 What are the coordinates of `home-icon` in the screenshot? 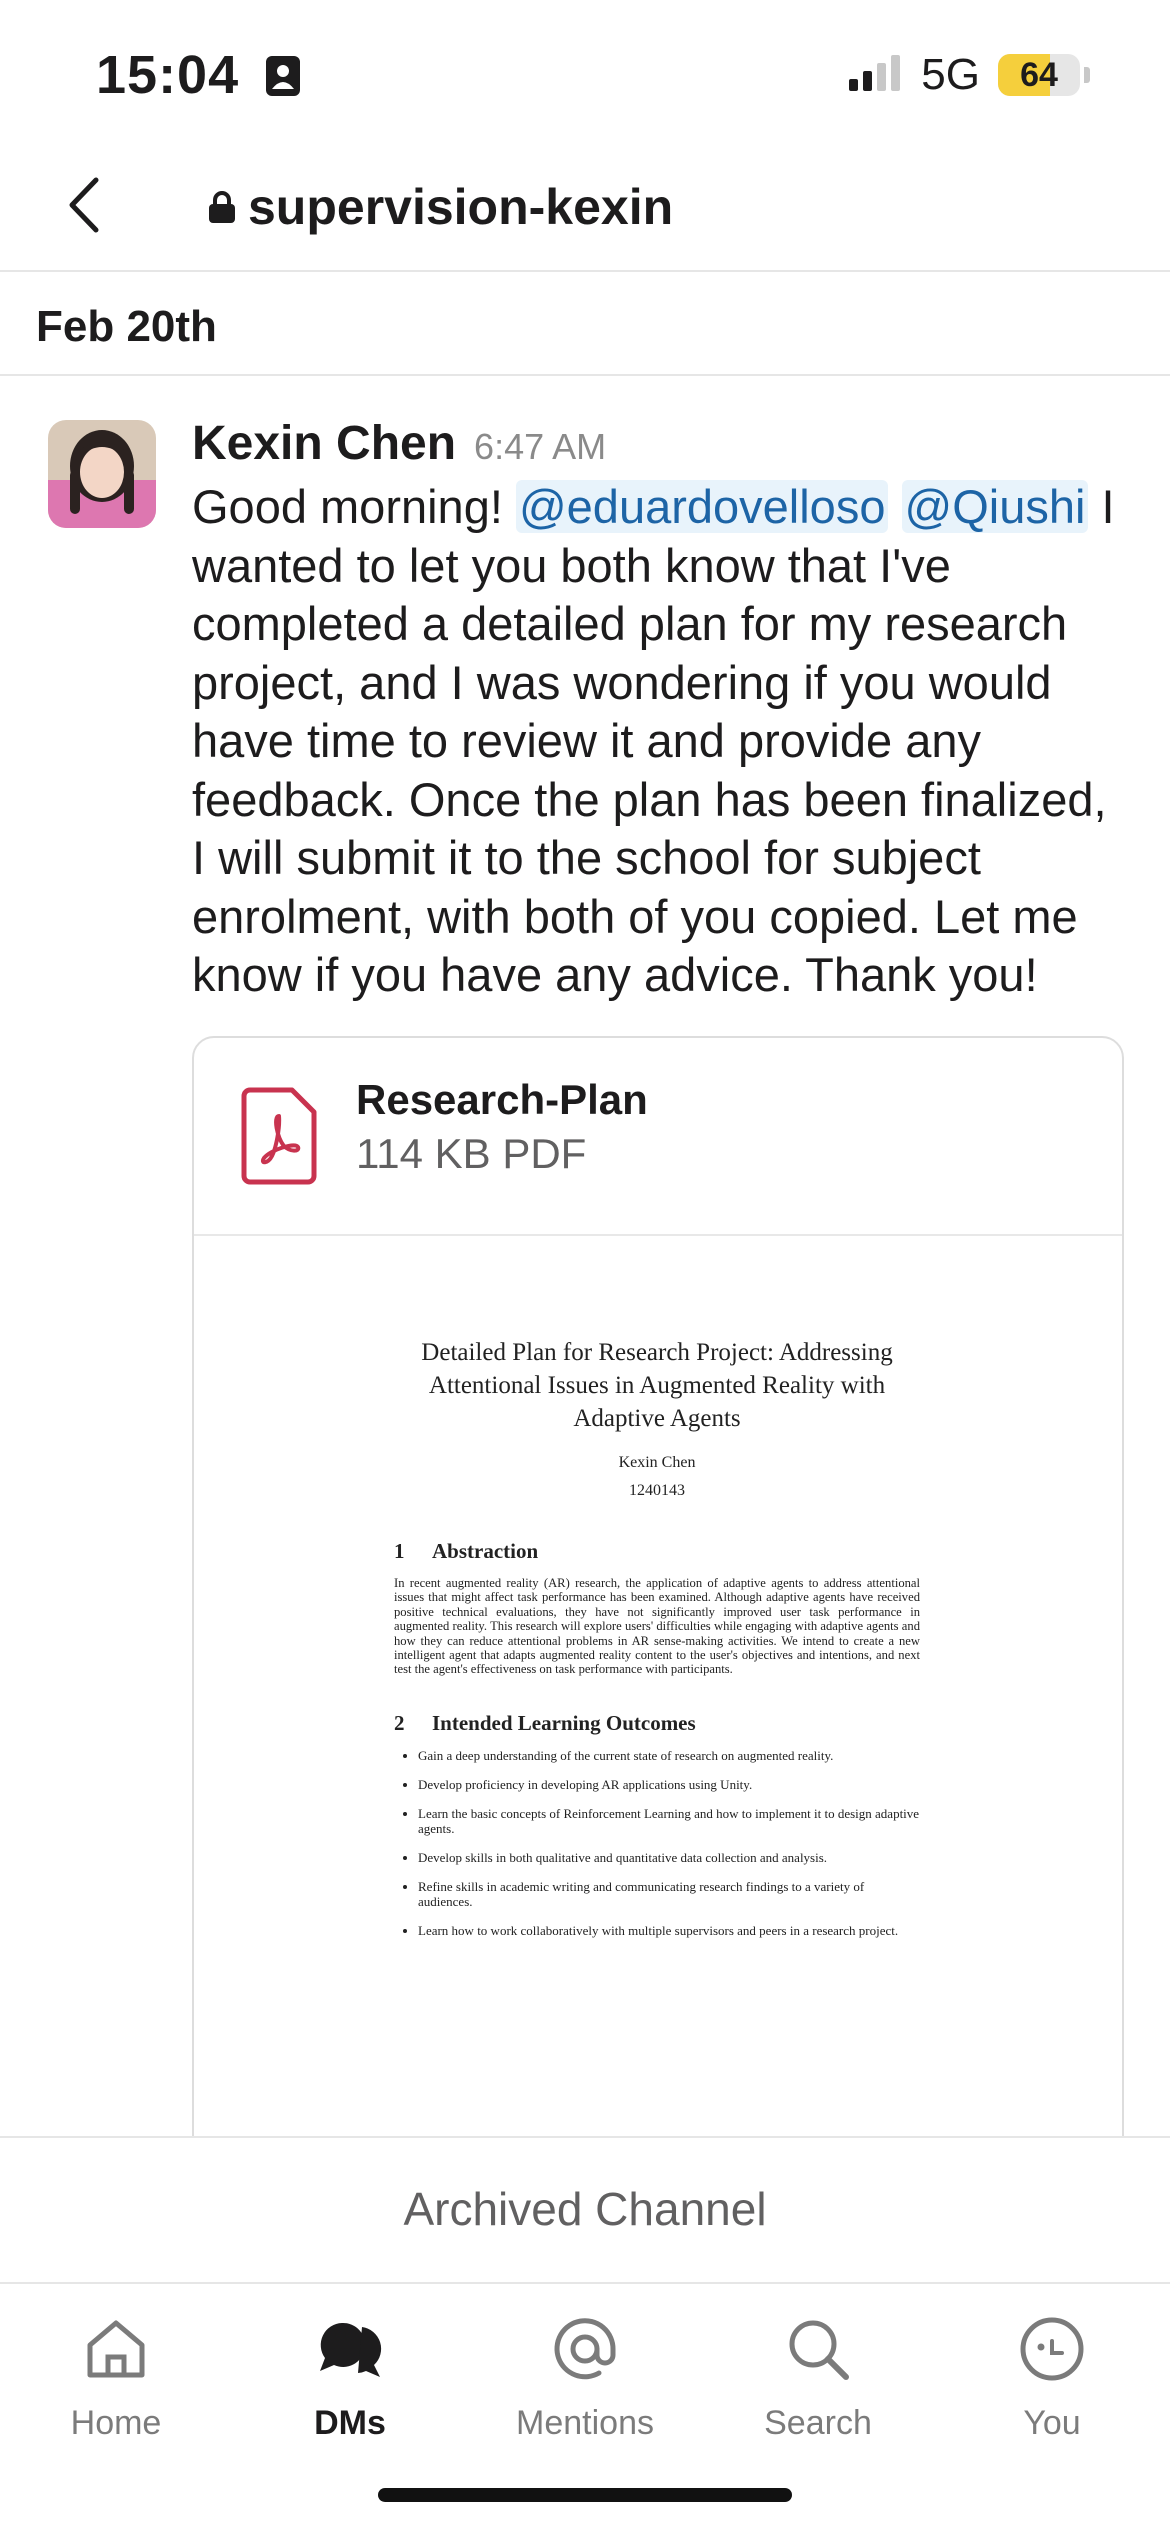 It's located at (116, 2349).